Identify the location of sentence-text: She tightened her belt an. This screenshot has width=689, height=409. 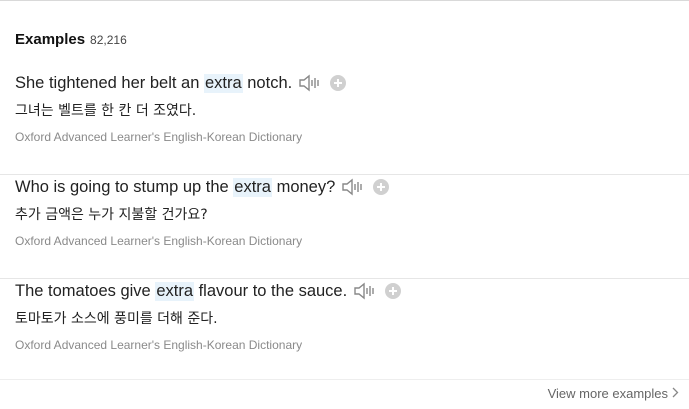
(109, 82).